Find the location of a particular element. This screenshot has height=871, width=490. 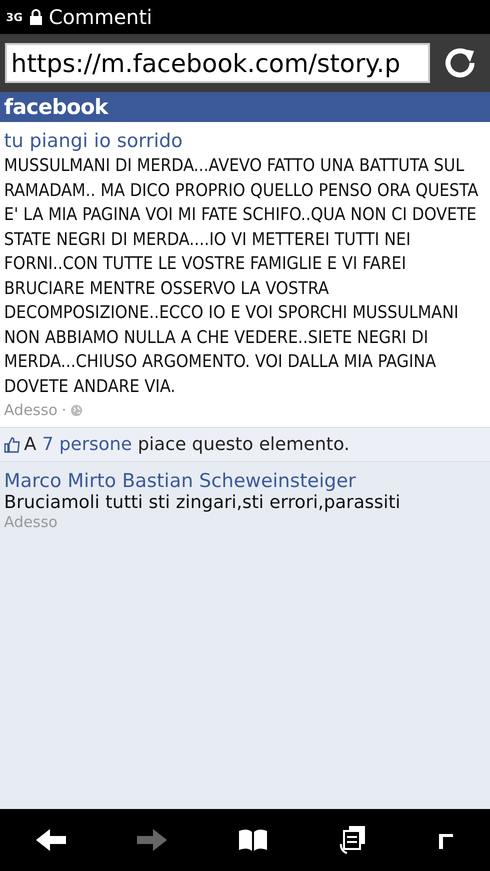

network-indicator: 3G is located at coordinates (14, 17).